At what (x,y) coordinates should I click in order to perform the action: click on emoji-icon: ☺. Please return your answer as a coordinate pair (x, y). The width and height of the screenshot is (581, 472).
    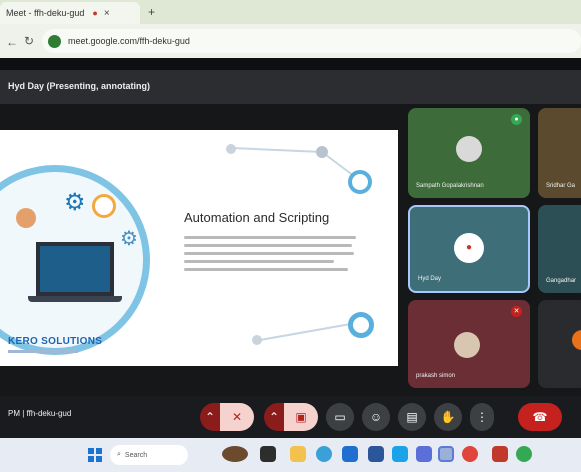
    Looking at the image, I should click on (376, 417).